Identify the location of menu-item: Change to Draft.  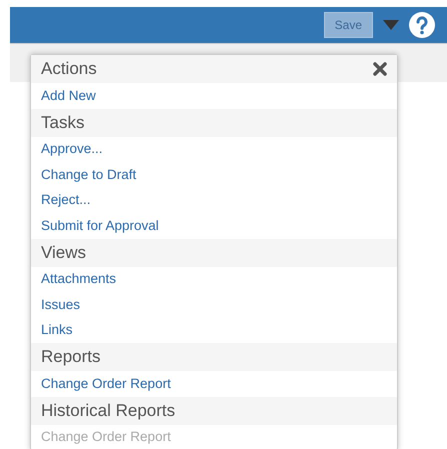
(88, 174).